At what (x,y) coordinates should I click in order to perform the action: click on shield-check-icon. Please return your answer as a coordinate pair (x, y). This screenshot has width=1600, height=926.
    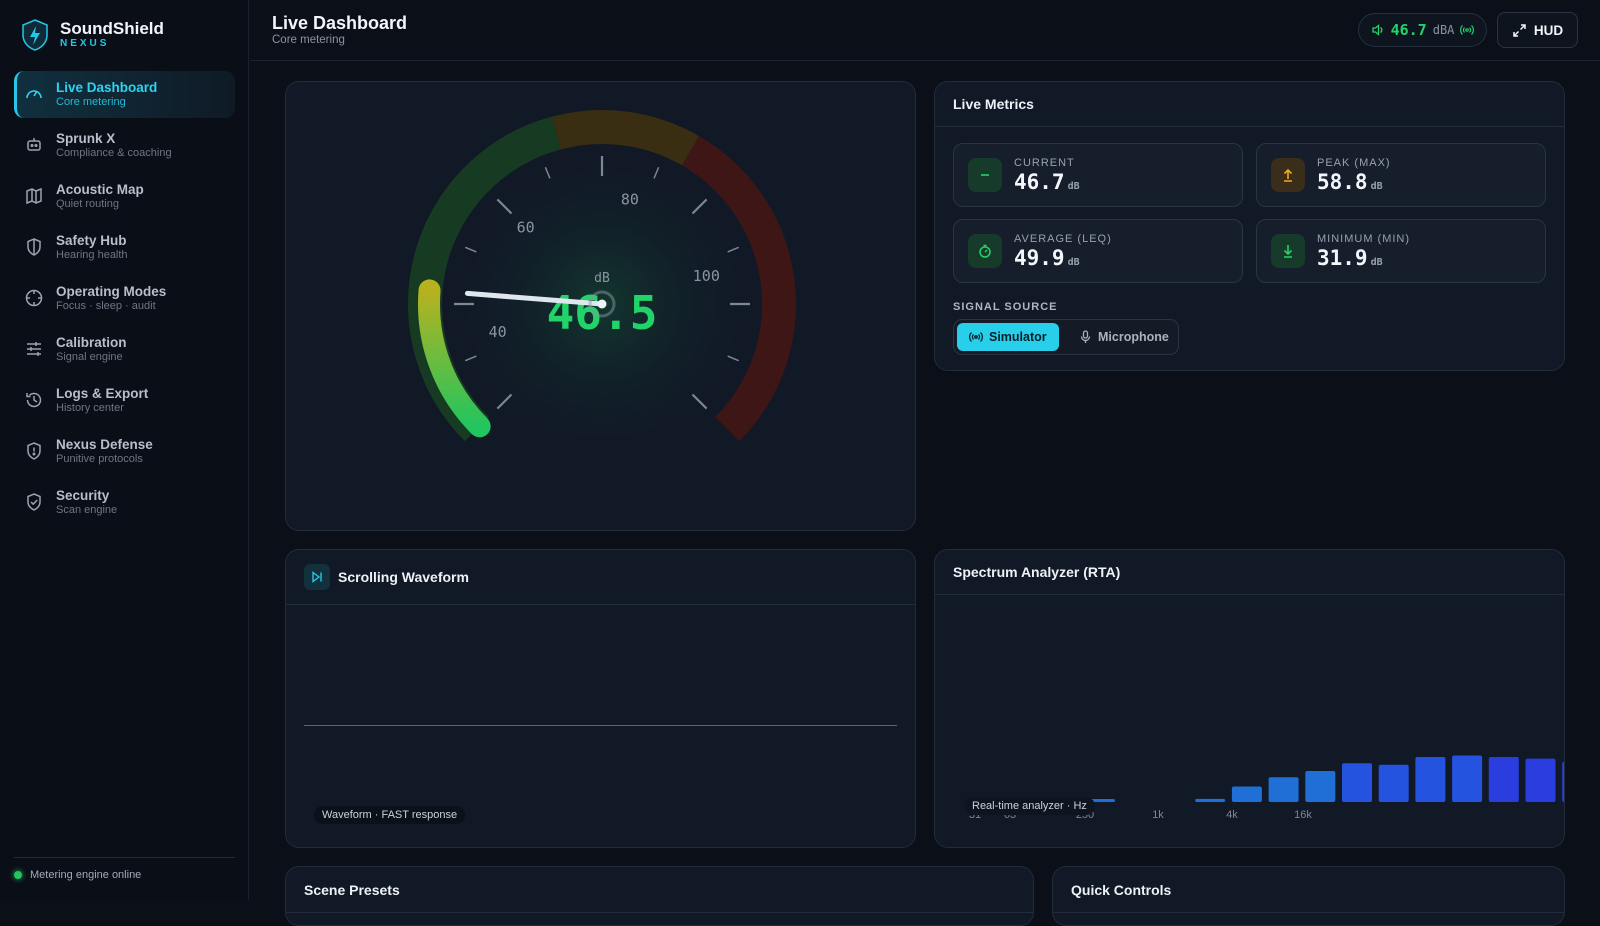
    Looking at the image, I should click on (34, 502).